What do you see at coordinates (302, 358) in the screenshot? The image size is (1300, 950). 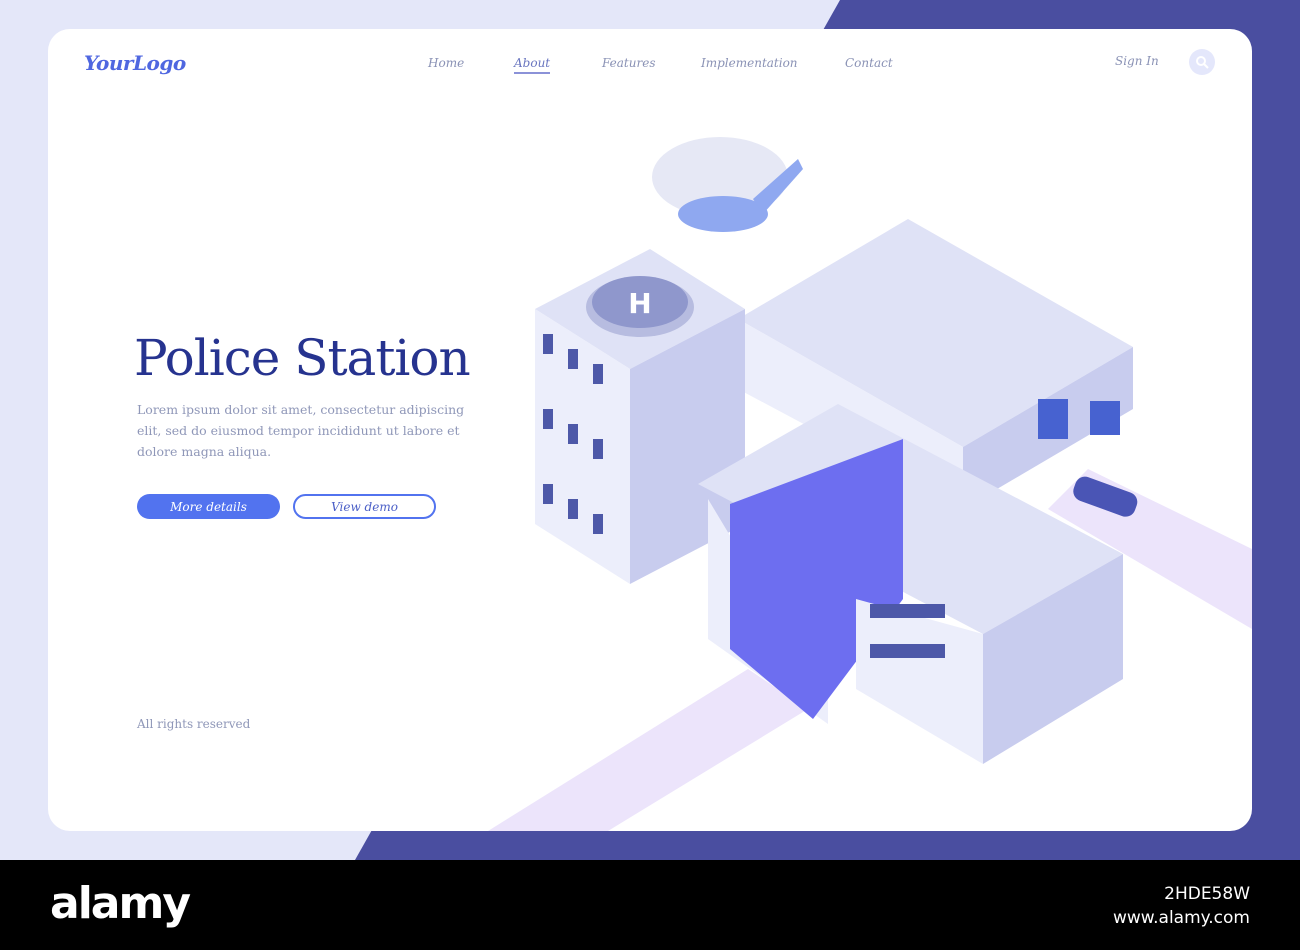 I see `page-title: Police Station` at bounding box center [302, 358].